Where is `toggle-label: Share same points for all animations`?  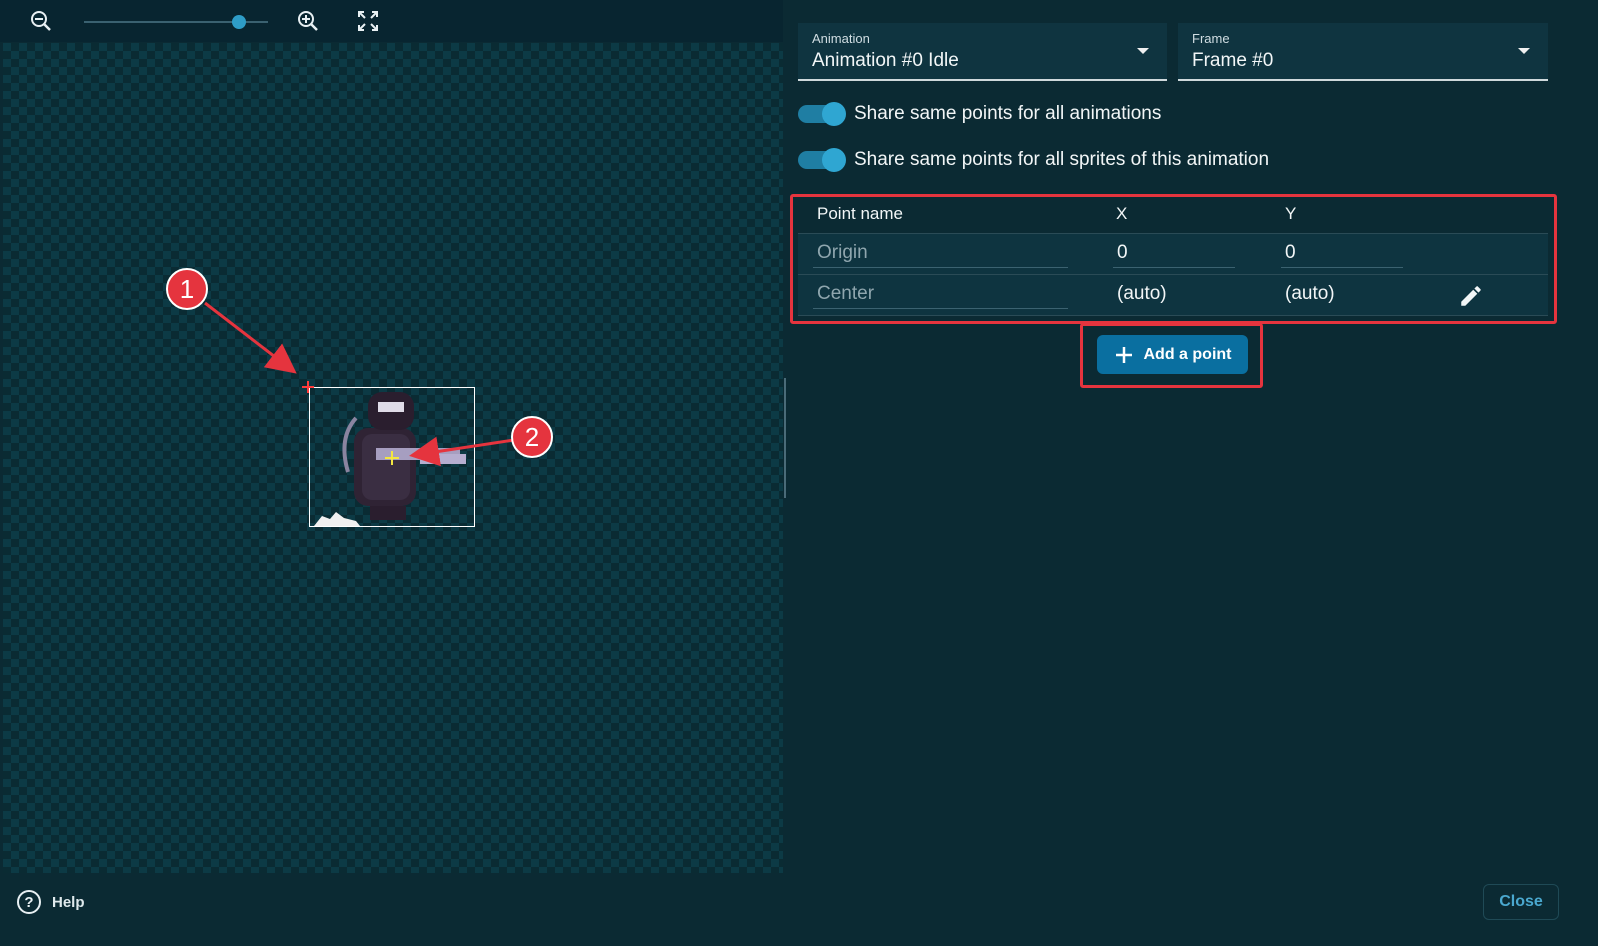 toggle-label: Share same points for all animations is located at coordinates (1008, 113).